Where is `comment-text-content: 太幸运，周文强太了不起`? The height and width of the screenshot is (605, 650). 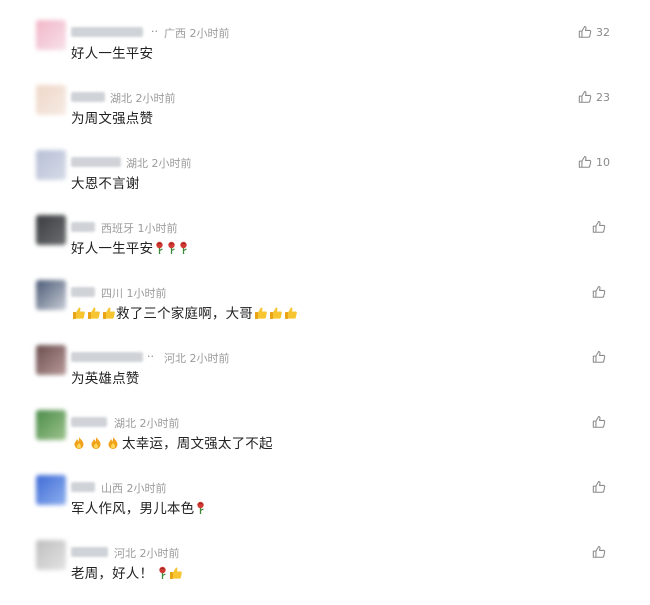
comment-text-content: 太幸运，周文强太了不起 is located at coordinates (197, 444).